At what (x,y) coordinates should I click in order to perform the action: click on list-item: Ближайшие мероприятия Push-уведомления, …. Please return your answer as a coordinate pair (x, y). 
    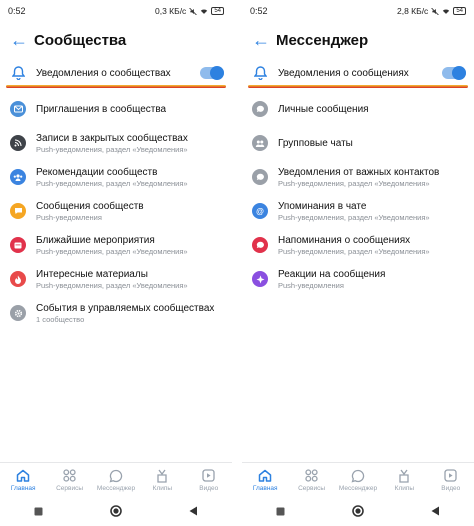
    Looking at the image, I should click on (116, 245).